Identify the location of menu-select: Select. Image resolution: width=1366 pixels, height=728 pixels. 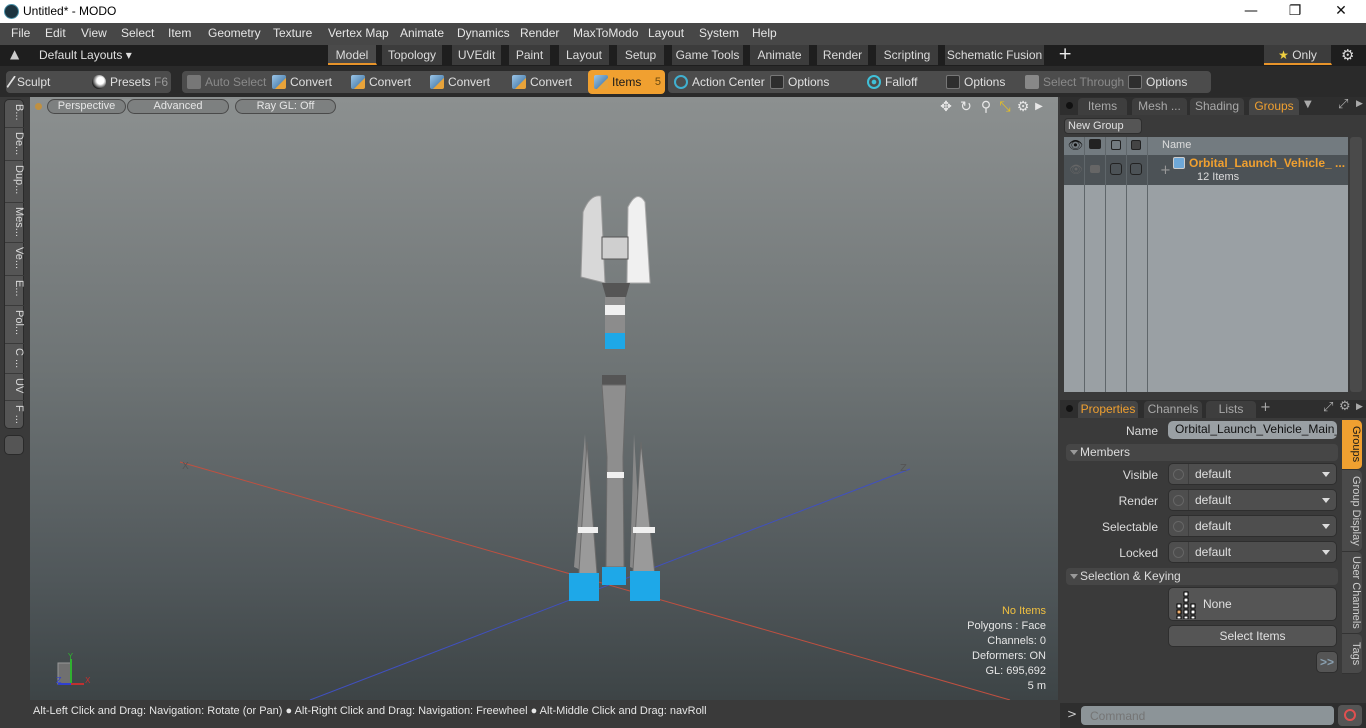
(137, 33).